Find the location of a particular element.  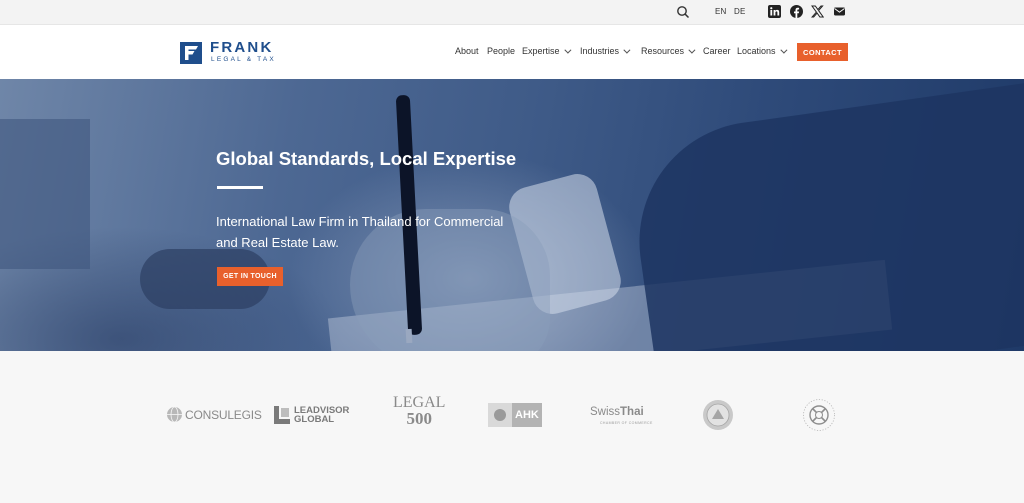

nav-item-label: Expertise is located at coordinates (541, 51).